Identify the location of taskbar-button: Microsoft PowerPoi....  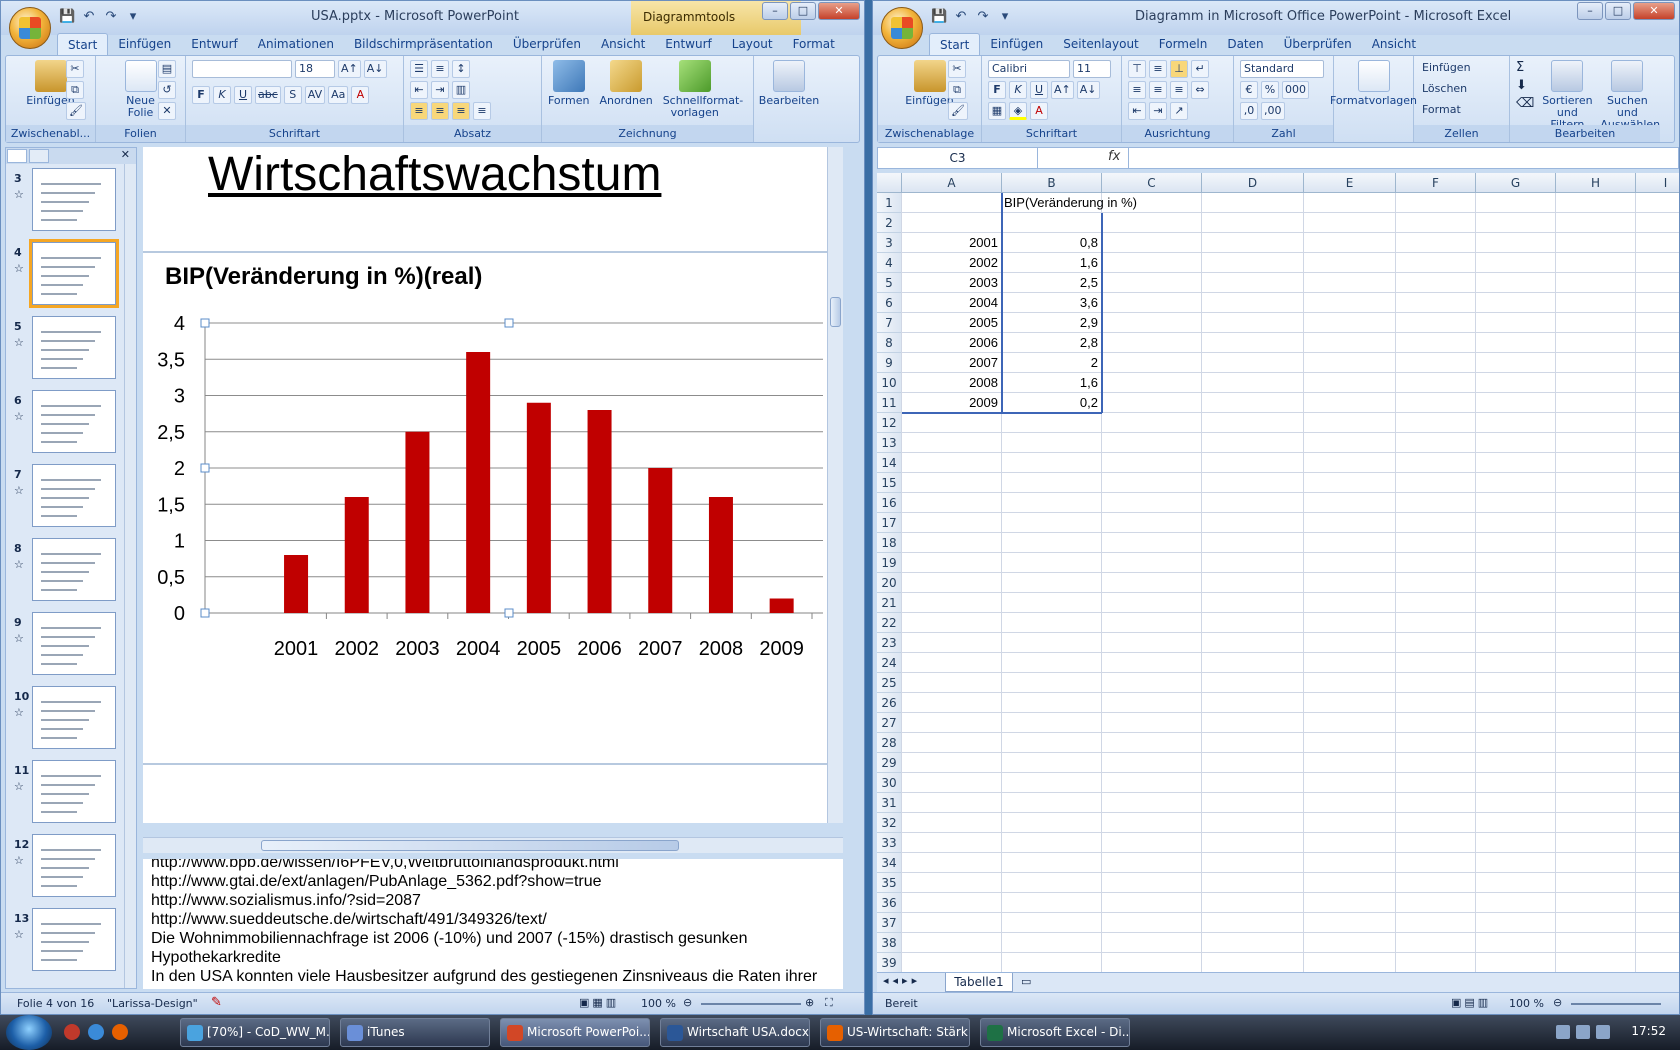
(575, 1032).